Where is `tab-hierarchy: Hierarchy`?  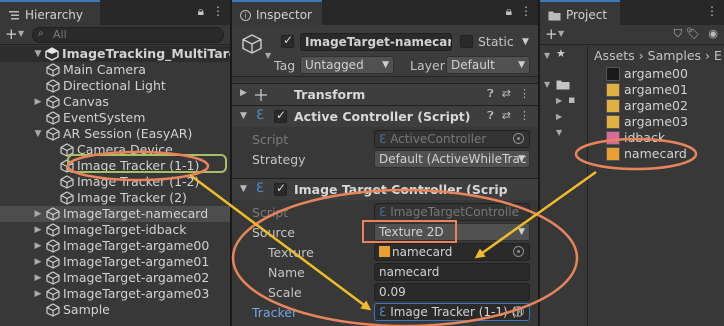
tab-hierarchy: Hierarchy is located at coordinates (50, 12).